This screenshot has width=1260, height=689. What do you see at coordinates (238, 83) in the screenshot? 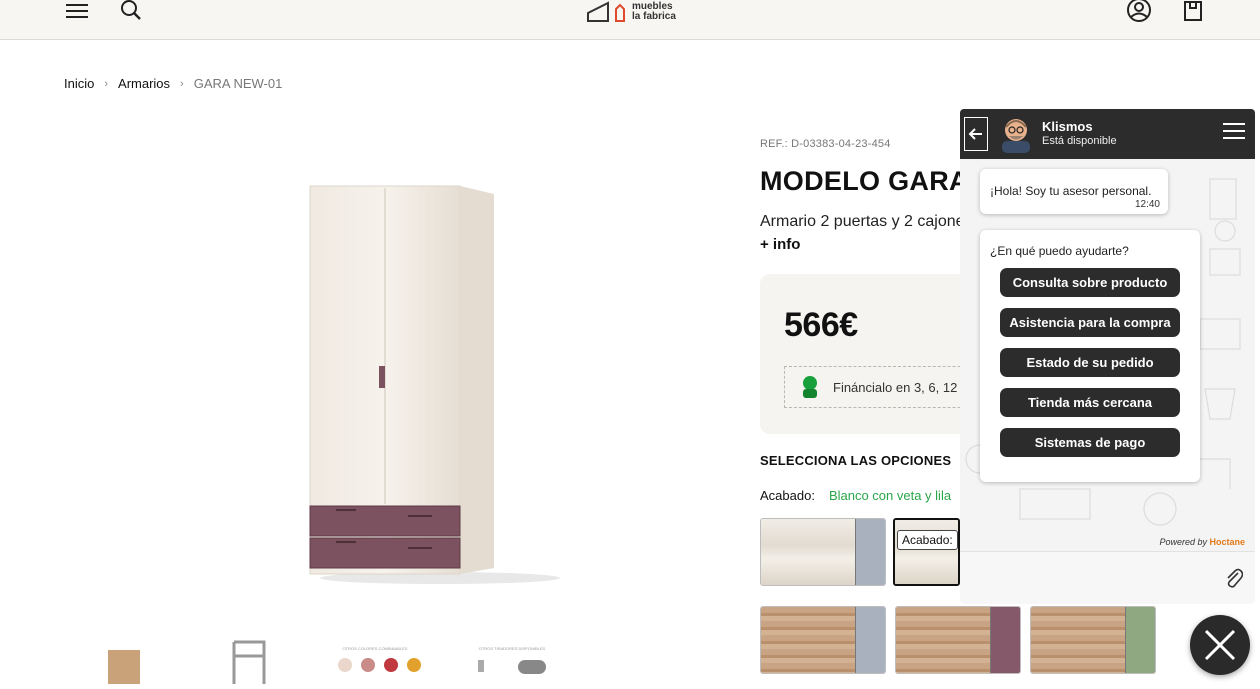
I see `breadcrumb-current: GARA NEW-01` at bounding box center [238, 83].